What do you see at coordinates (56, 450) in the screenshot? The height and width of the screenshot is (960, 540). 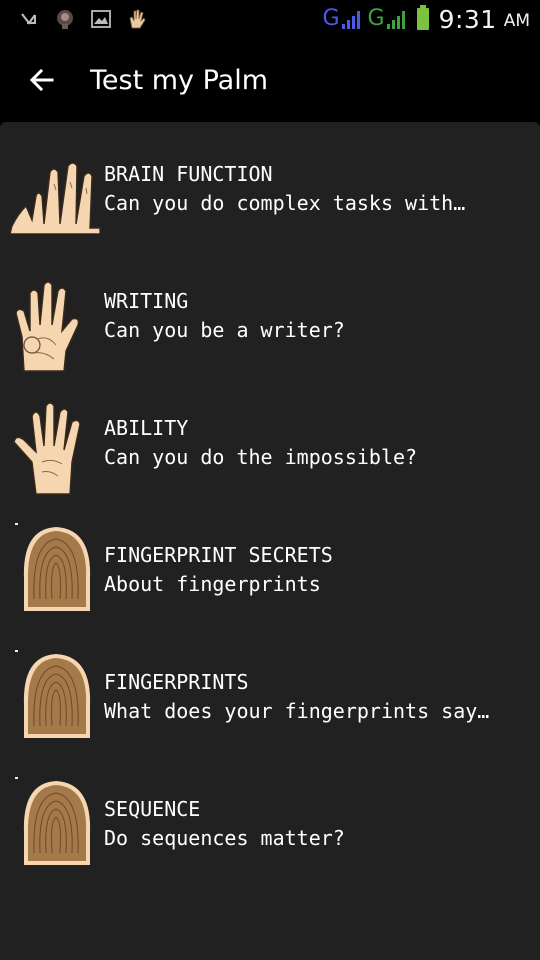 I see `open-hand-icon` at bounding box center [56, 450].